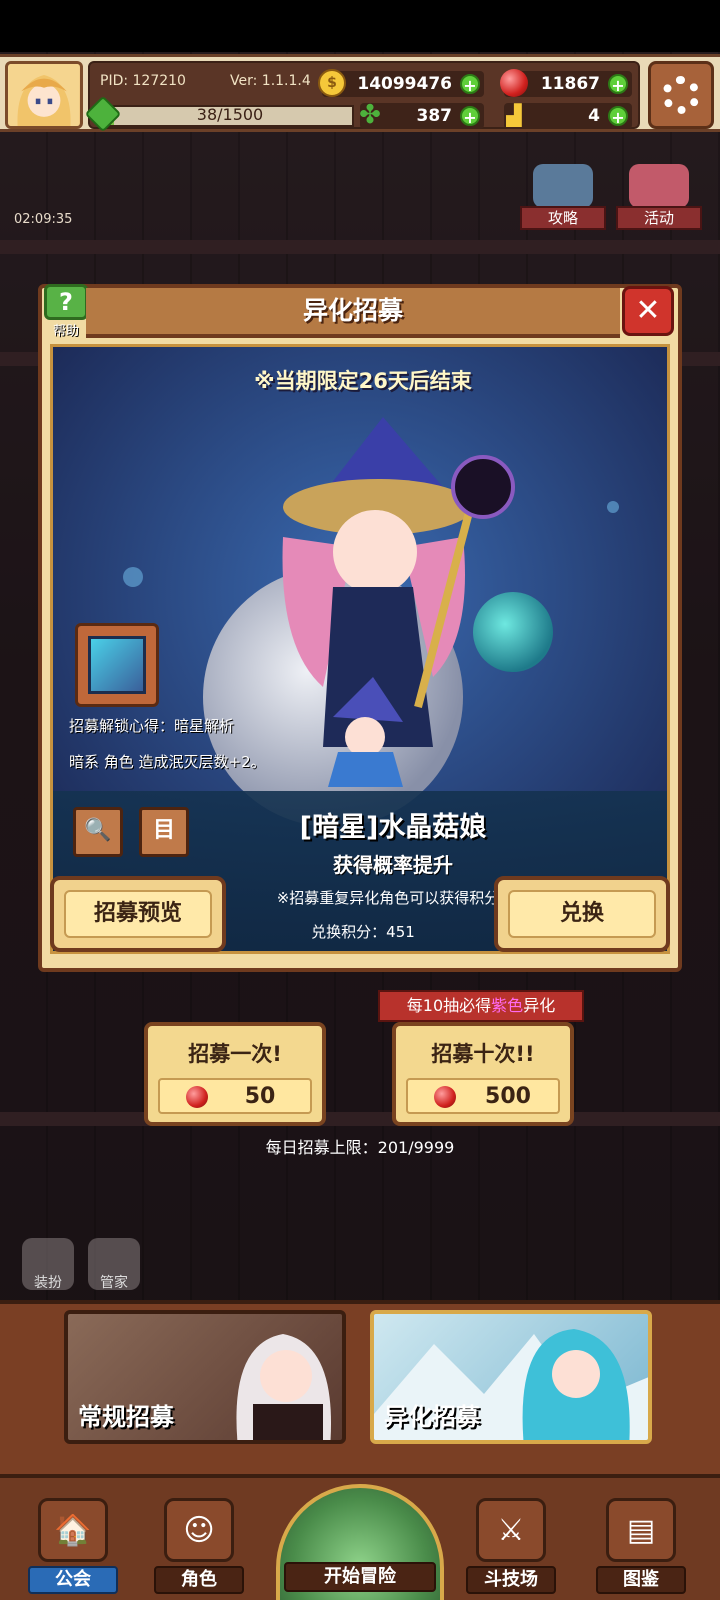 The height and width of the screenshot is (1600, 720). I want to click on close-button: ✕, so click(648, 311).